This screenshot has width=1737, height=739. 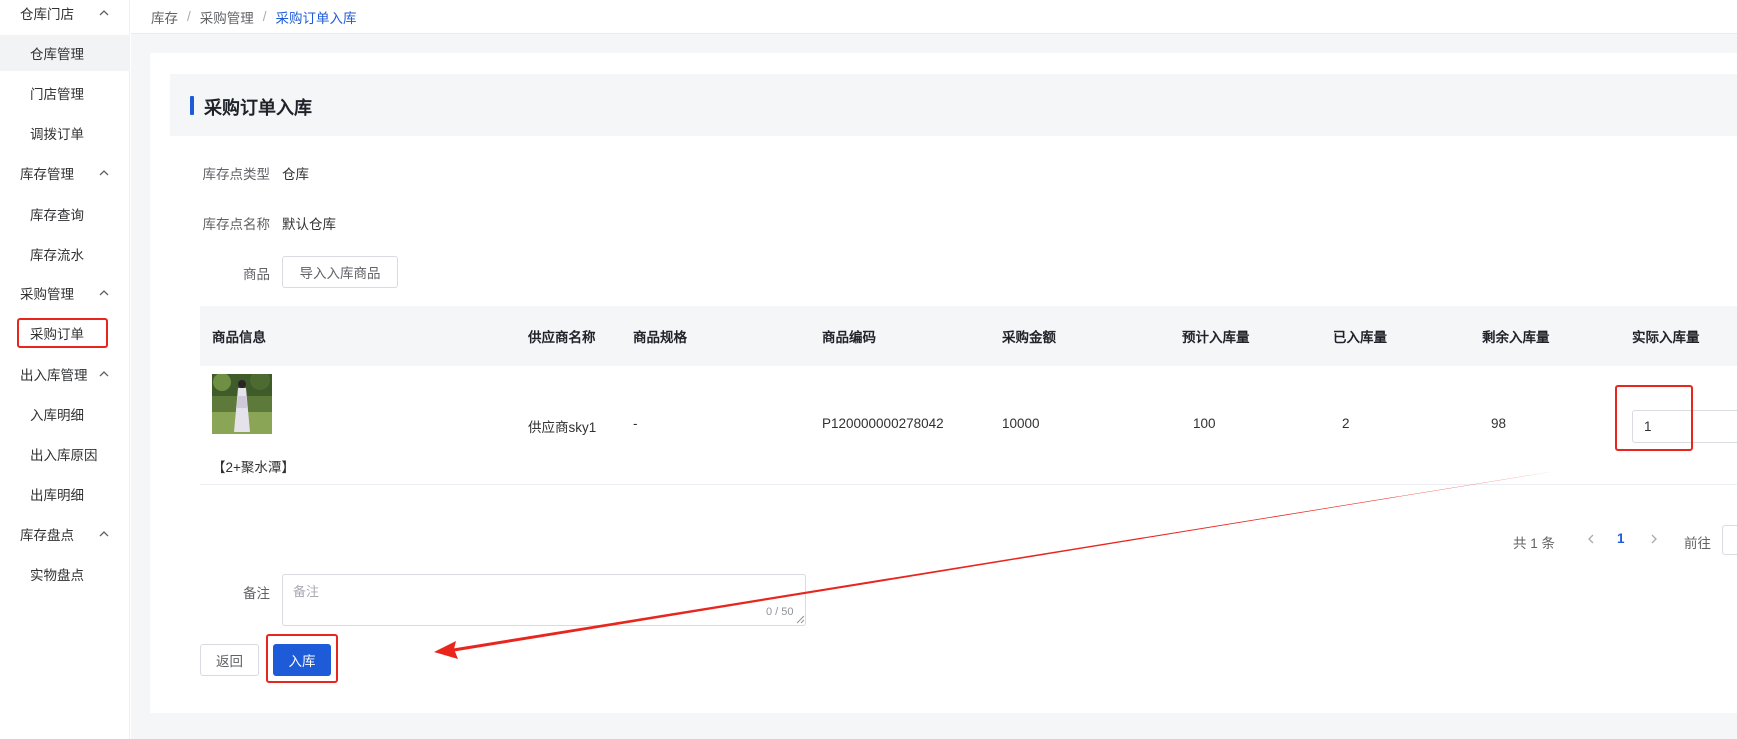 I want to click on chevron-right-icon, so click(x=1654, y=539).